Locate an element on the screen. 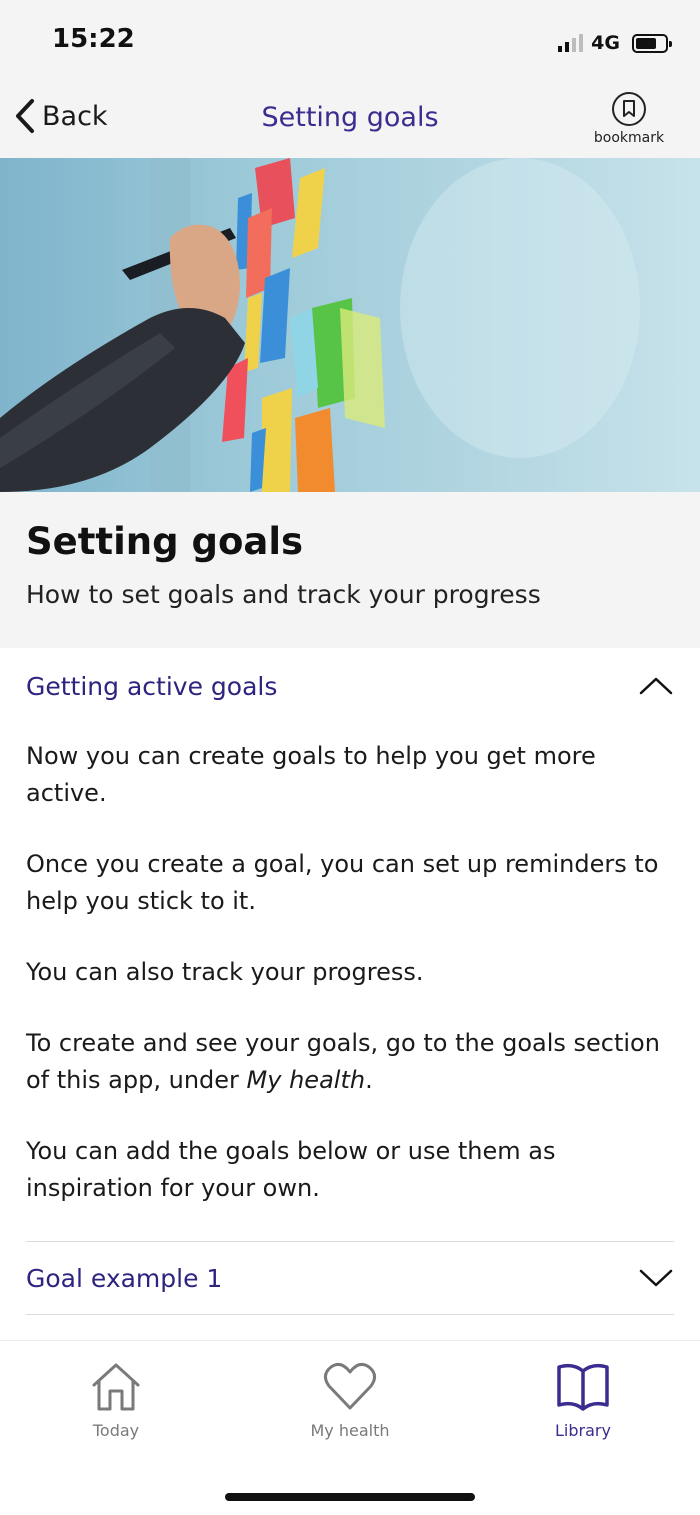  status-indicators: 4G is located at coordinates (615, 43).